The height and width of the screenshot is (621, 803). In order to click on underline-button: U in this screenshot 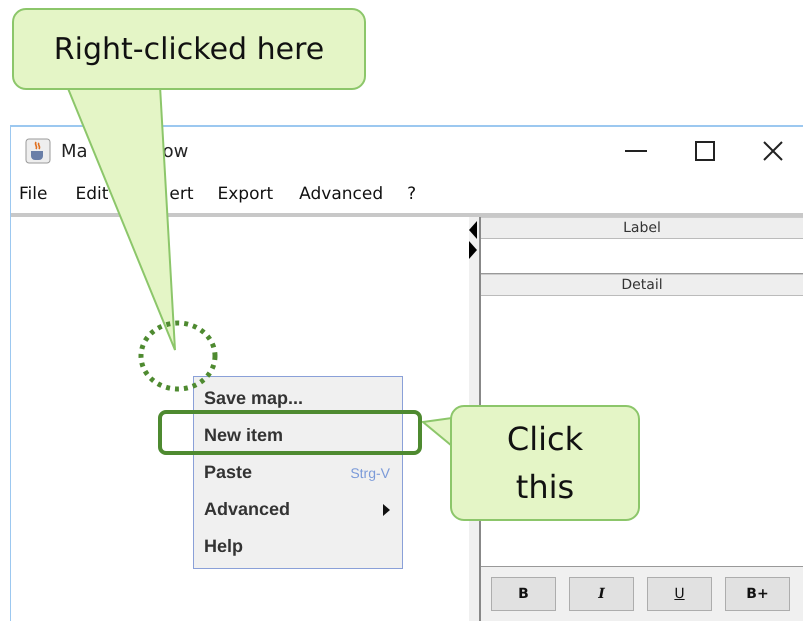, I will do `click(679, 594)`.